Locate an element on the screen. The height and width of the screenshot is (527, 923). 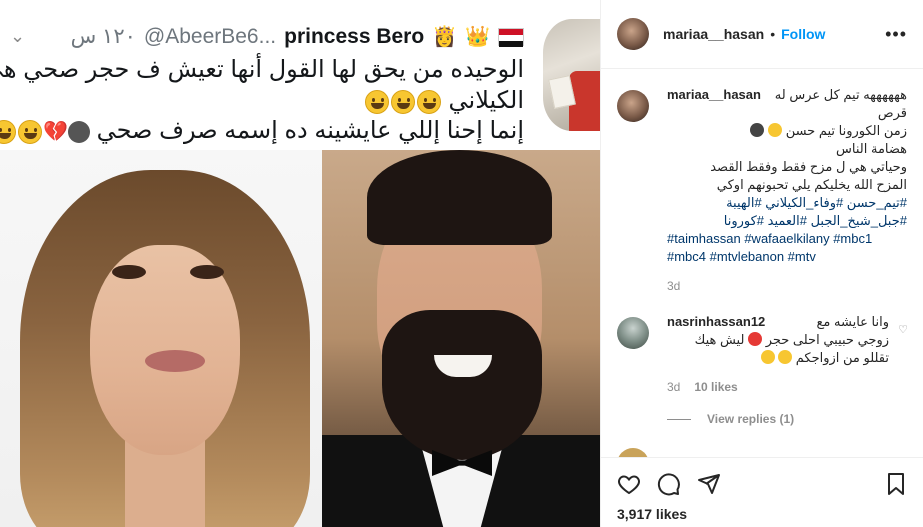
tweet-line-2: الكيلاني is located at coordinates (444, 100).